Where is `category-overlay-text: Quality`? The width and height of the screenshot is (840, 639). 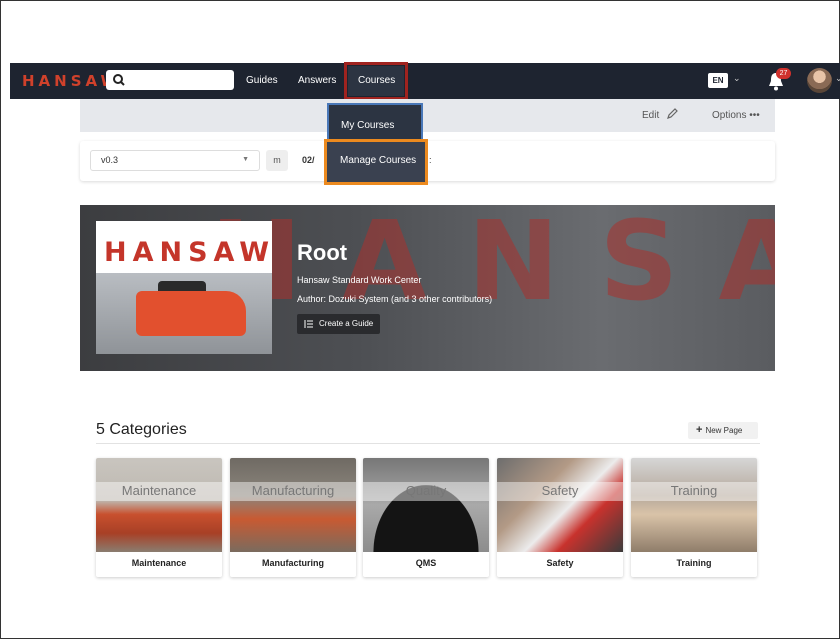 category-overlay-text: Quality is located at coordinates (426, 490).